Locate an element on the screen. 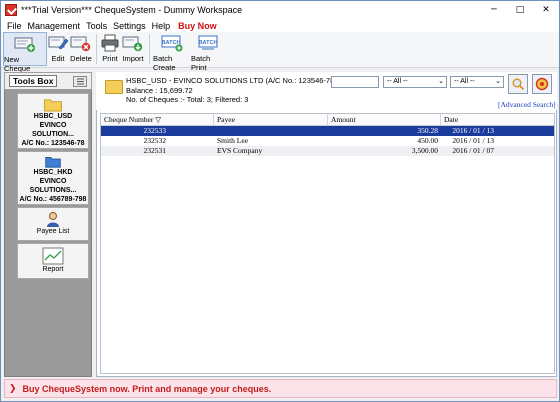  table-header: Cheque Number ▽ Payee Amount Date is located at coordinates (327, 120).